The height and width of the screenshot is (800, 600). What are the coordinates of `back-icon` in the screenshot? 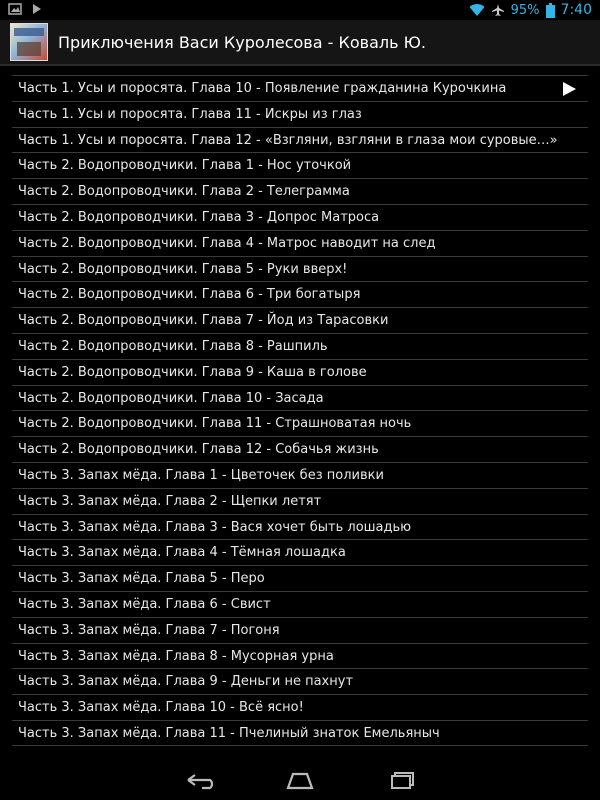 It's located at (200, 780).